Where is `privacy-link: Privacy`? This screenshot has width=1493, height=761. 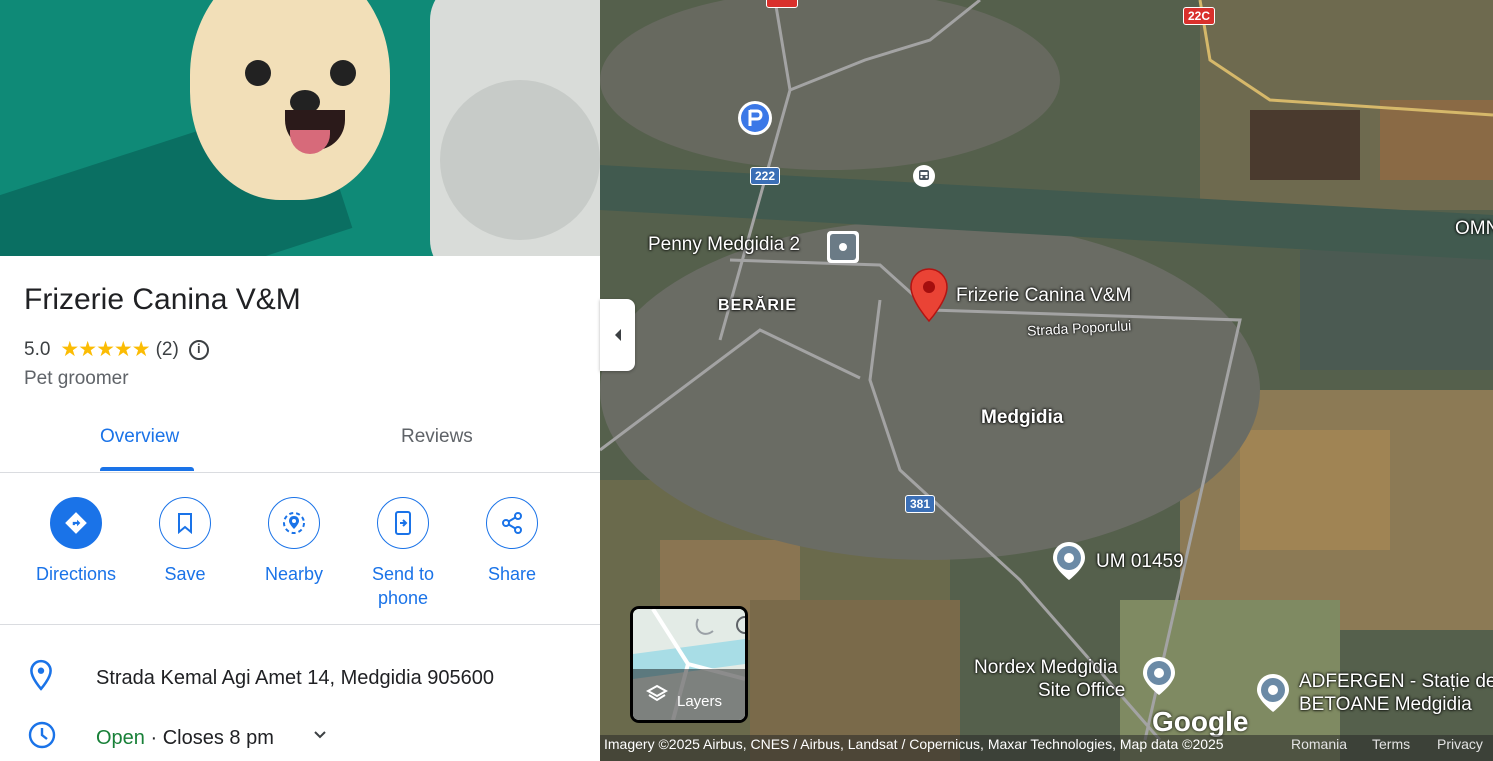
privacy-link: Privacy is located at coordinates (1460, 744).